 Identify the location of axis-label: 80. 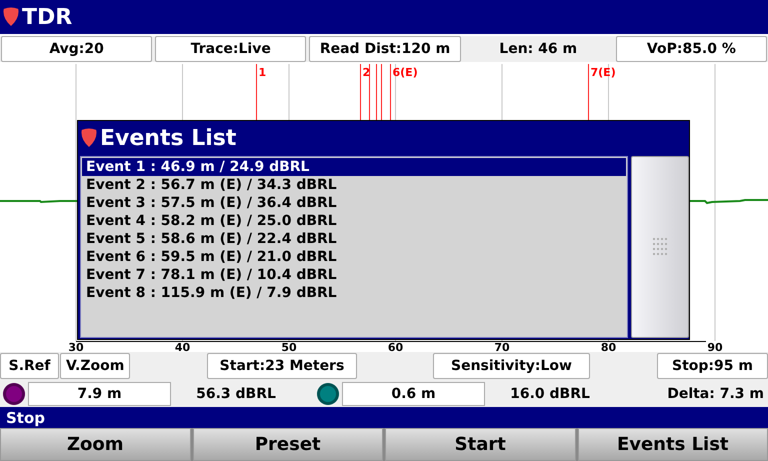
(608, 346).